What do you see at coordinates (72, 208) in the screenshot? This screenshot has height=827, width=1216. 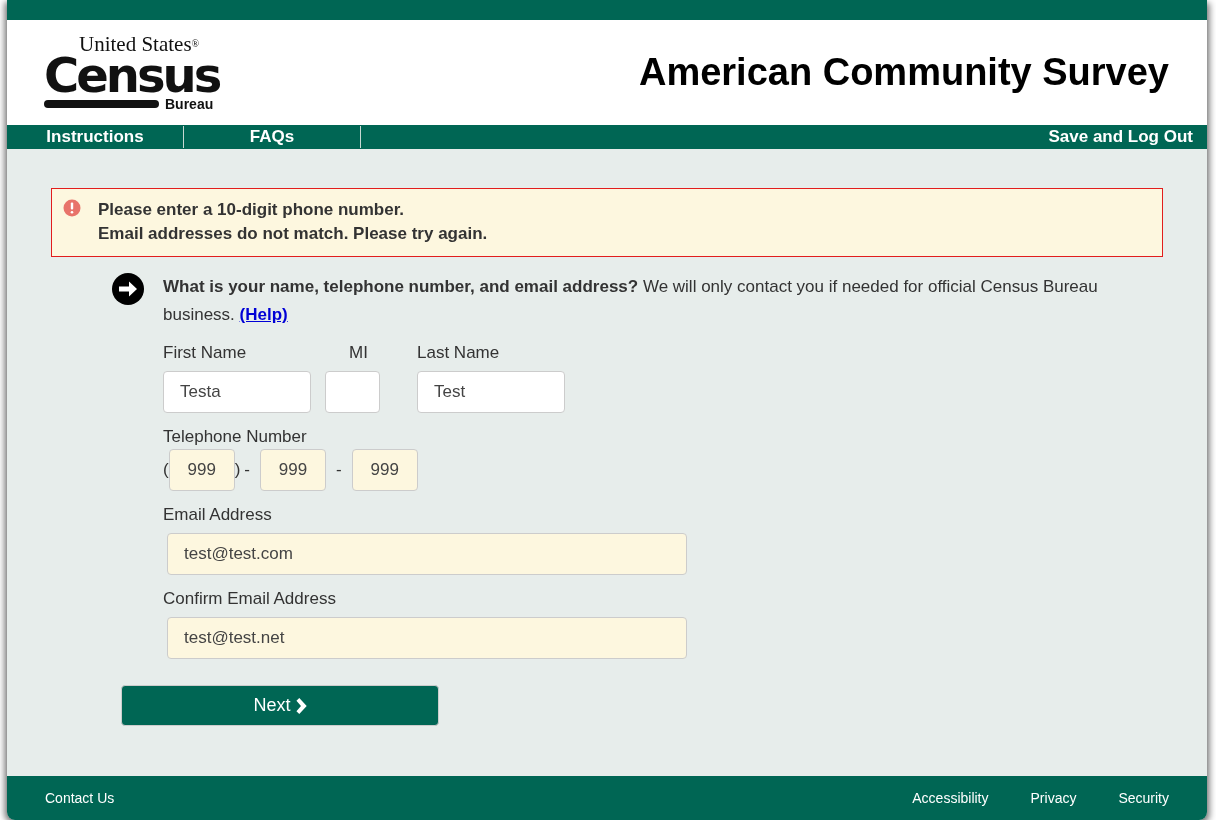 I see `error-icon` at bounding box center [72, 208].